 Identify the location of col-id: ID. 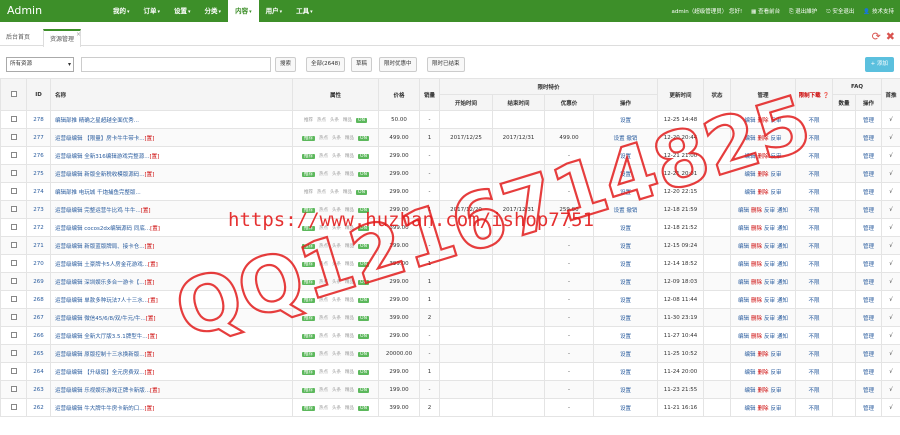
(38, 94).